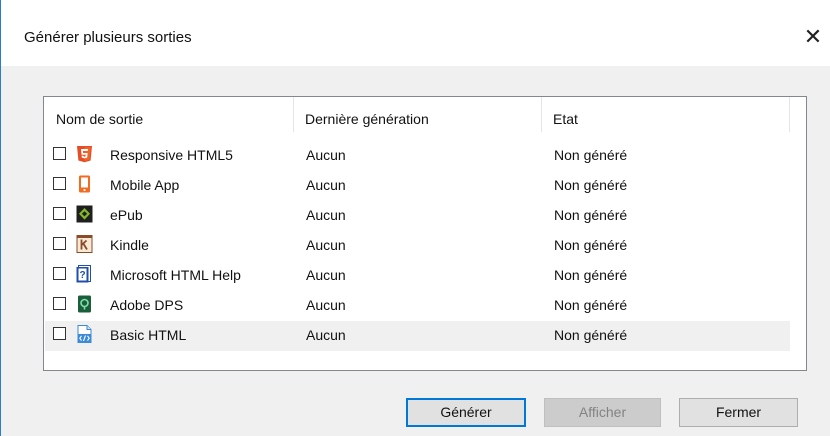 The width and height of the screenshot is (830, 436). Describe the element at coordinates (417, 156) in the screenshot. I see `table-row: Responsive HTML5 Aucun Non généré` at that location.